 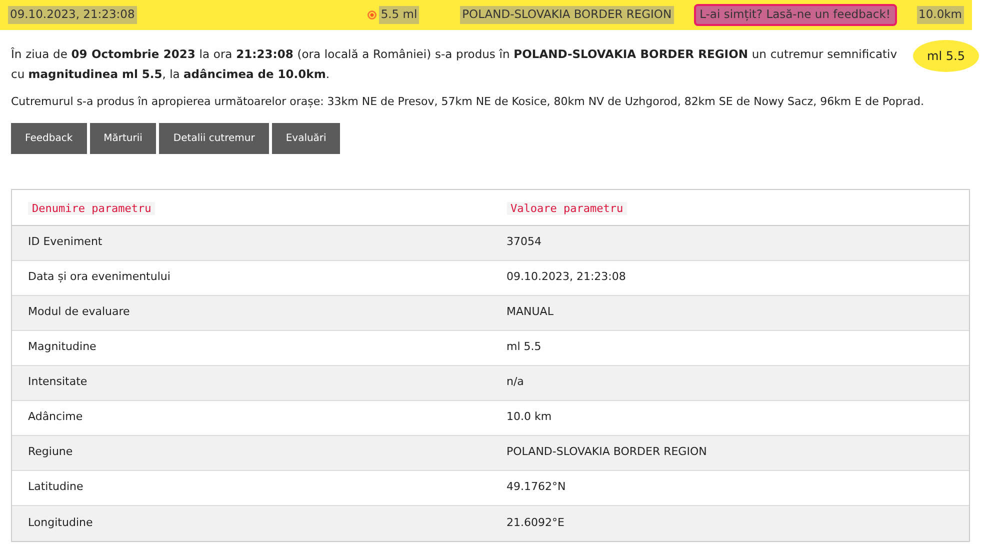 I want to click on table-cell: POLAND-SLOVAKIA BORDER REGION, so click(x=606, y=451).